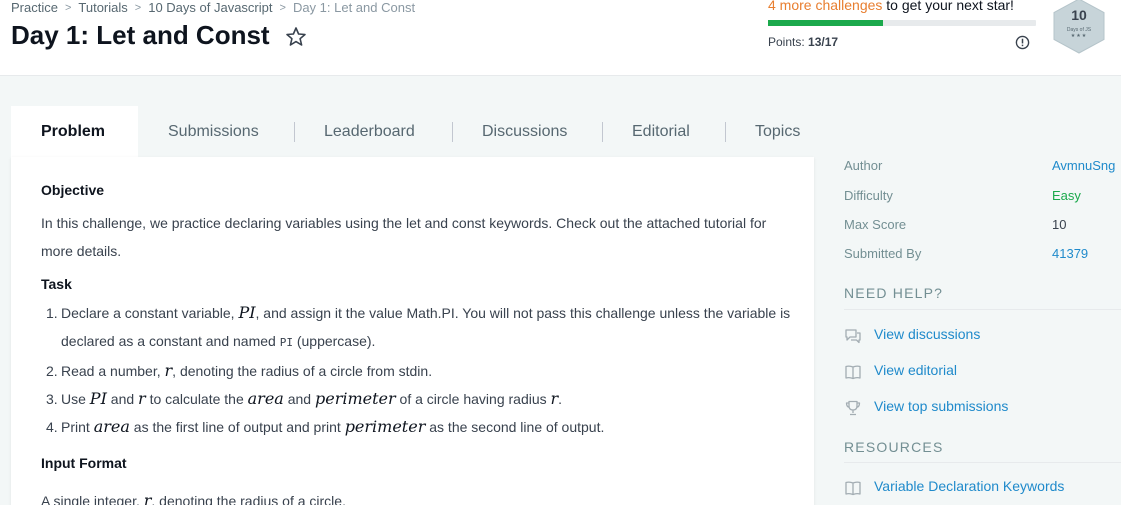 This screenshot has width=1121, height=505. Describe the element at coordinates (1079, 15) in the screenshot. I see `badge-number: 10` at that location.